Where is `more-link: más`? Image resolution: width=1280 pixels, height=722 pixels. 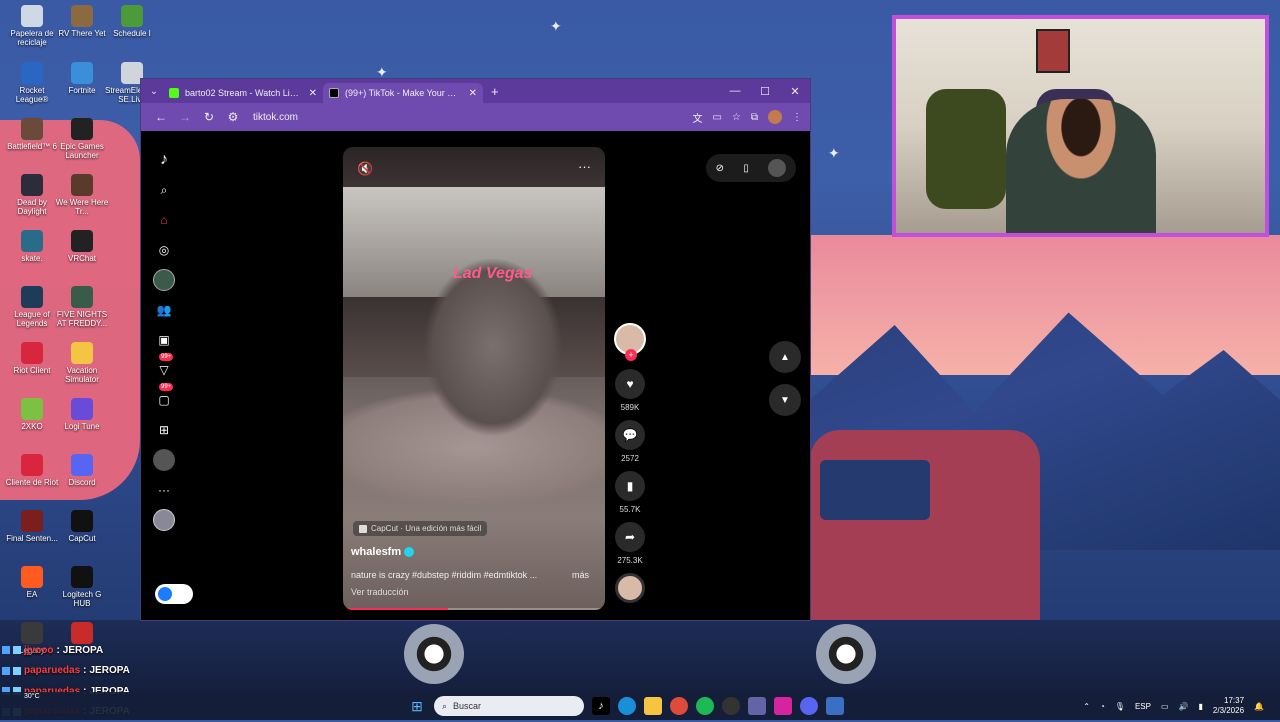
more-link: más is located at coordinates (580, 575).